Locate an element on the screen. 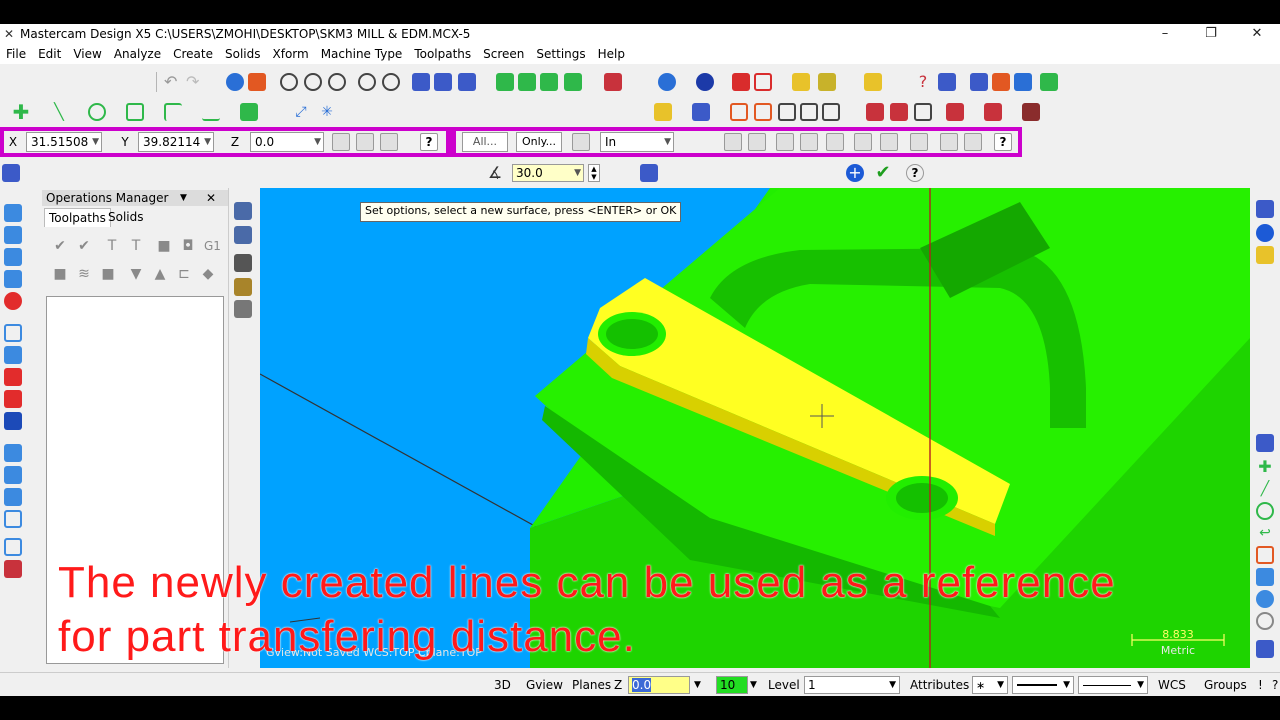 The image size is (1280, 720). extrude-icon is located at coordinates (13, 377).